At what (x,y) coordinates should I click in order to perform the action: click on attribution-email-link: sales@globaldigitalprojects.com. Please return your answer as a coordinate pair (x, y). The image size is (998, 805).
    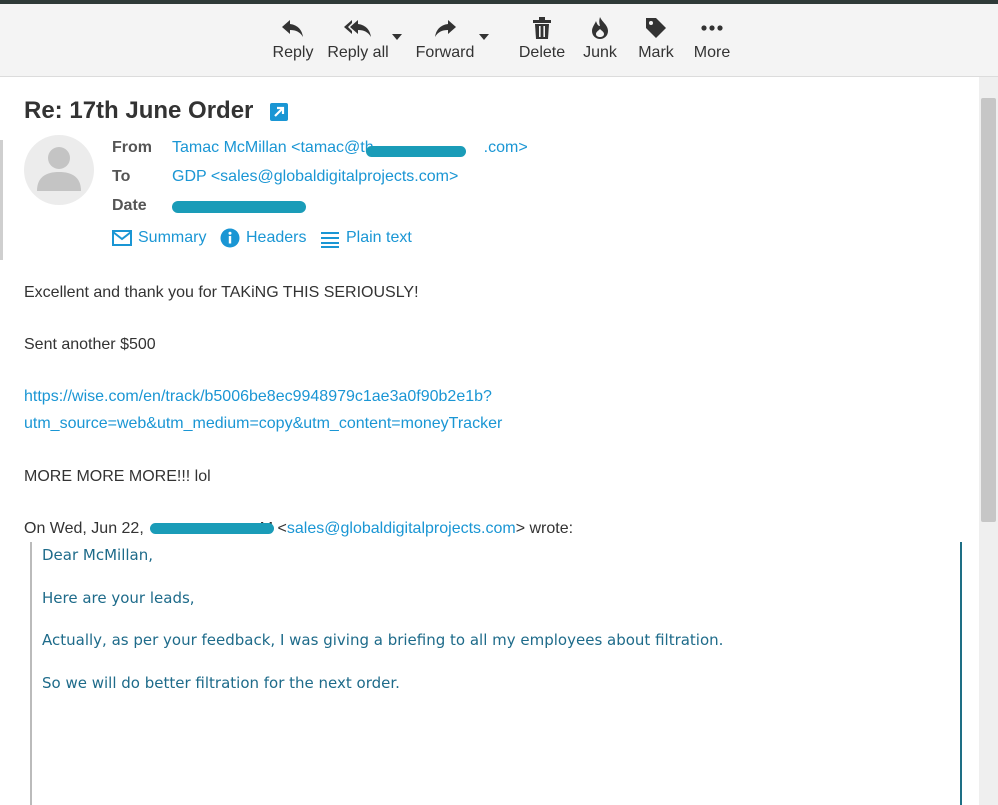
    Looking at the image, I should click on (401, 528).